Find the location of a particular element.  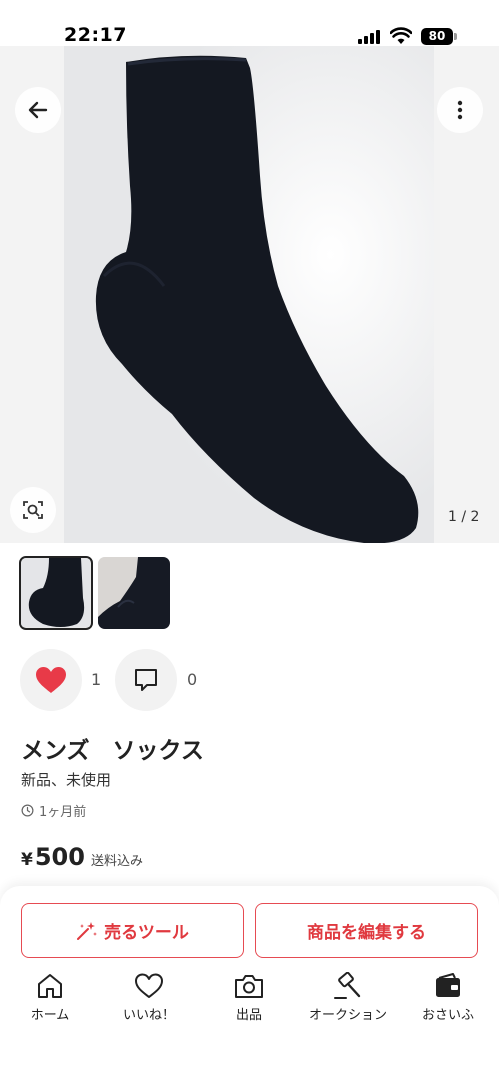

tab-auction-label: オークション is located at coordinates (347, 1015).